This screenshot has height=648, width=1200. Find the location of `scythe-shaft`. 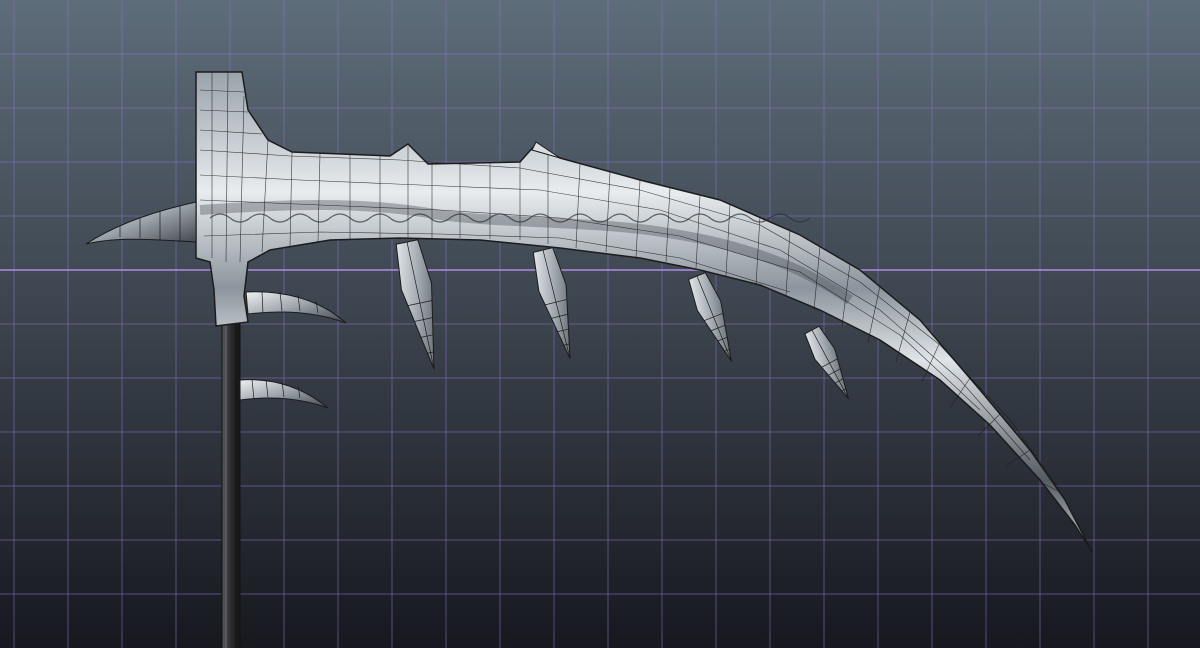

scythe-shaft is located at coordinates (231, 484).